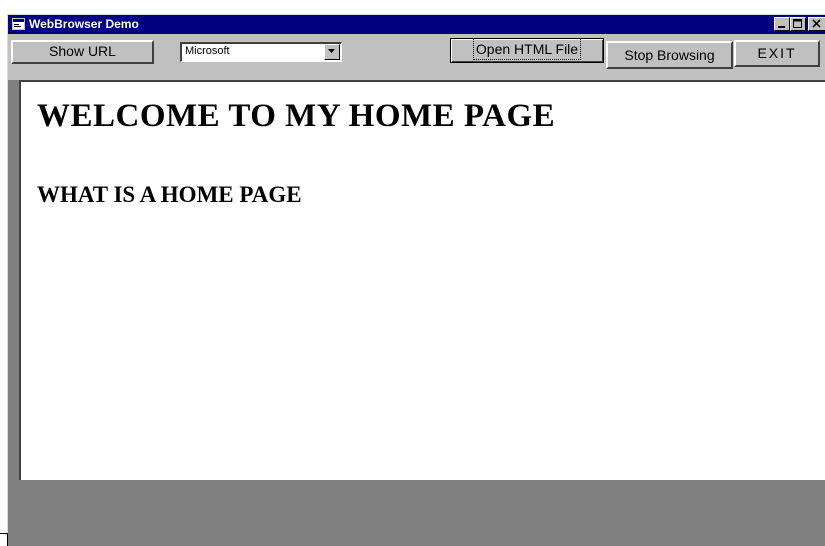 The width and height of the screenshot is (825, 546). Describe the element at coordinates (782, 24) in the screenshot. I see `minimize-button` at that location.